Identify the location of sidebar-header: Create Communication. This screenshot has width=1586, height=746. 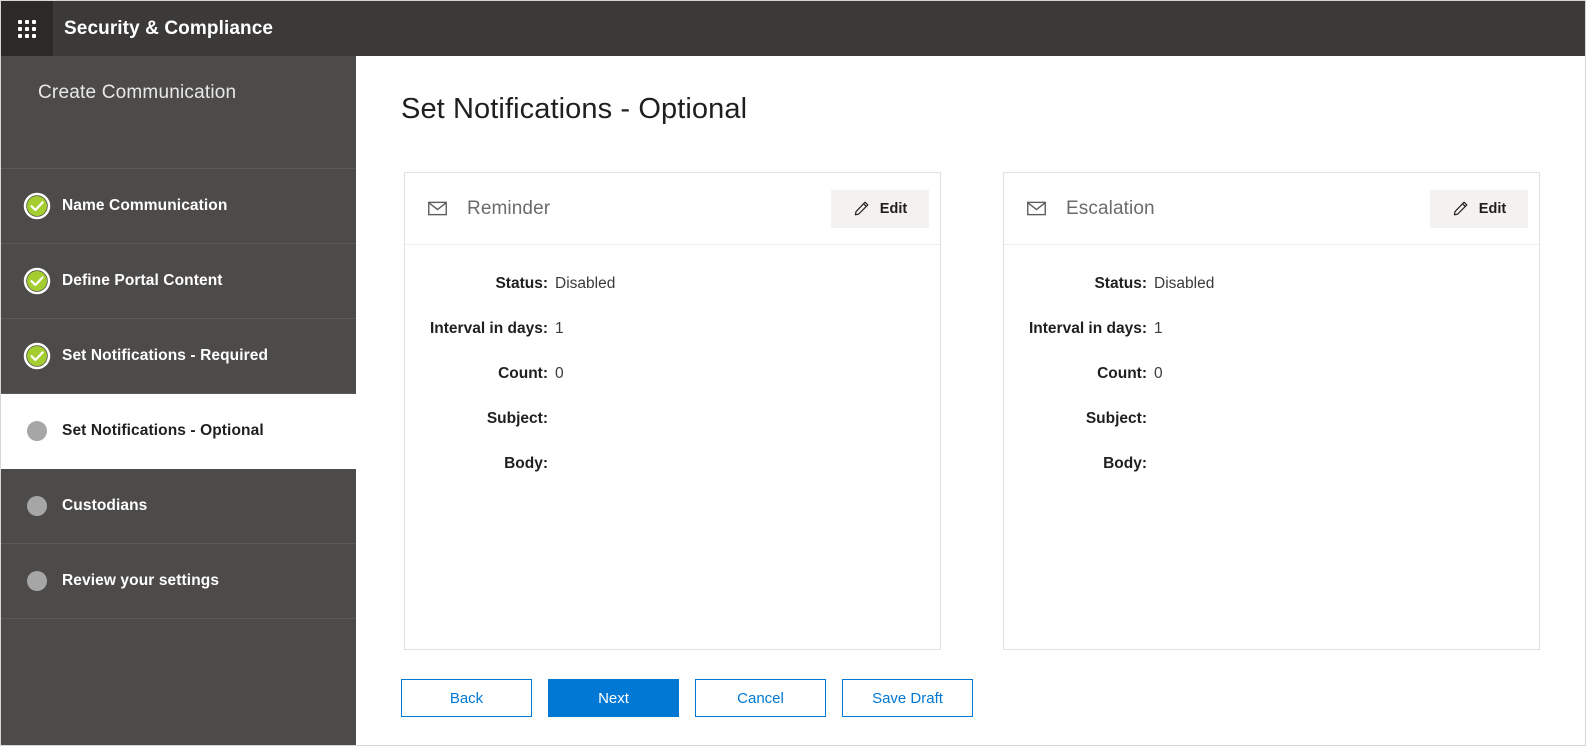
(178, 112).